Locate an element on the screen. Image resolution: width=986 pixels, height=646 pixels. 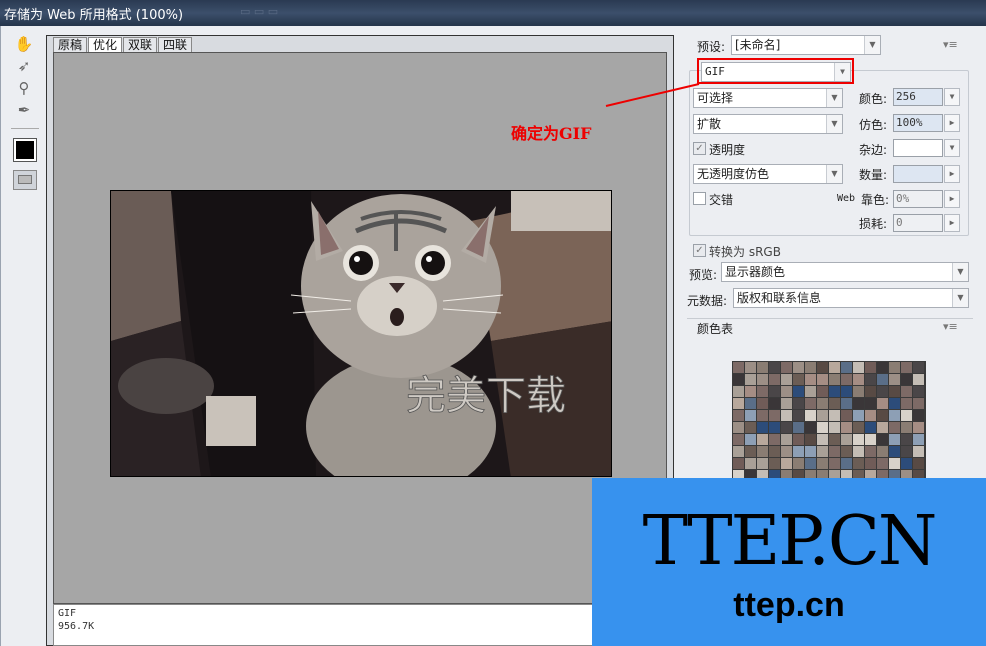
amount-field: ▶ is located at coordinates (926, 174).